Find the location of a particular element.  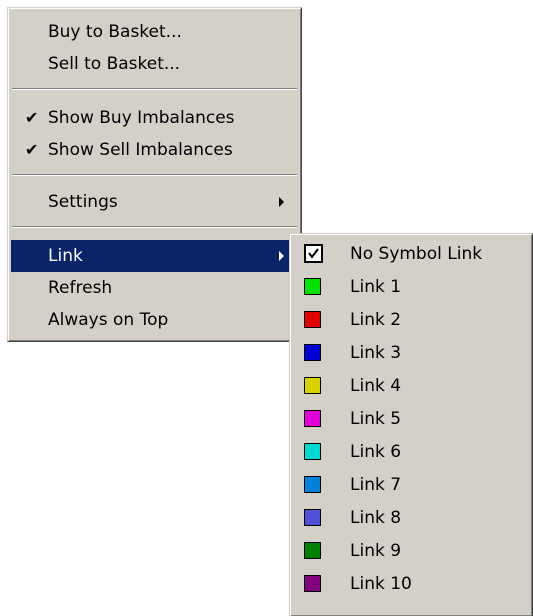

submenu-item-label: Link 6 is located at coordinates (376, 452).